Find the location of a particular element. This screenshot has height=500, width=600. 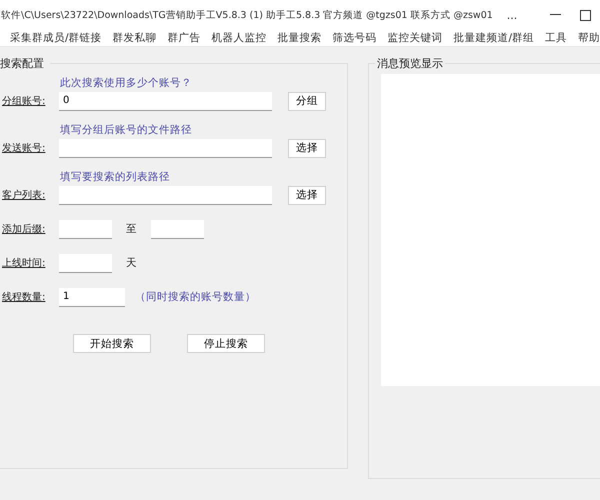

menu-item: 监控关键词 is located at coordinates (415, 38).